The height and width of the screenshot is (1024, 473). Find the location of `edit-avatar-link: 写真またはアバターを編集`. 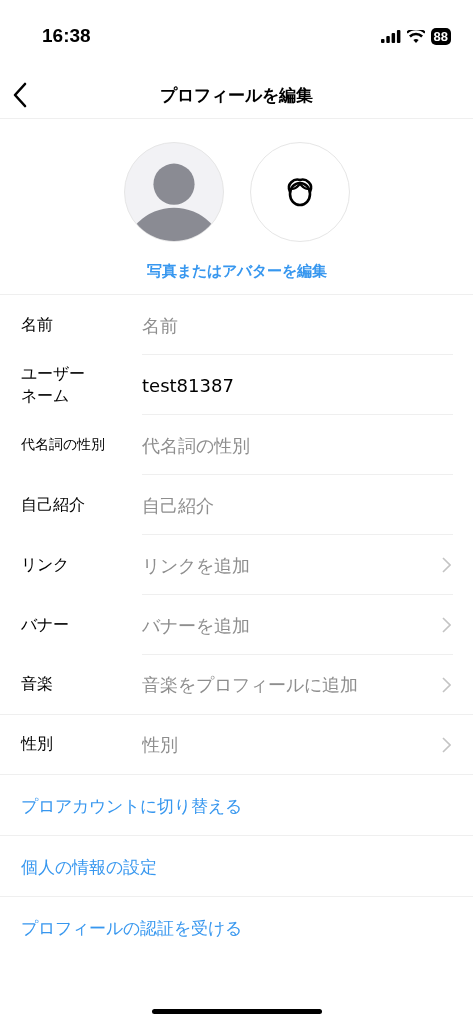

edit-avatar-link: 写真またはアバターを編集 is located at coordinates (236, 271).